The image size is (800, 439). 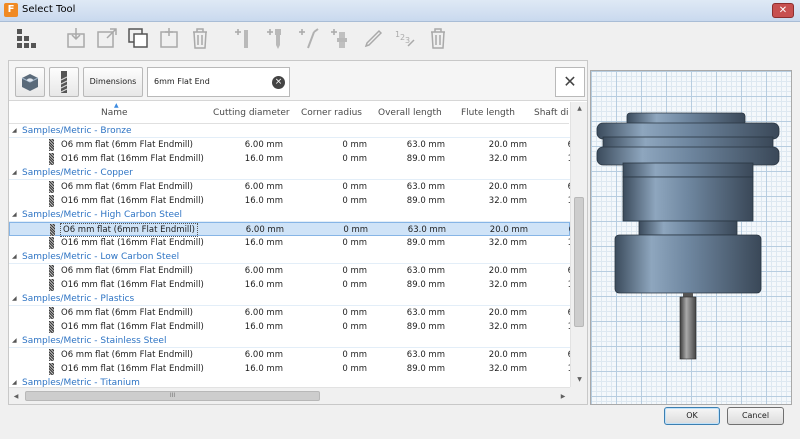 What do you see at coordinates (172, 396) in the screenshot?
I see `horizontal-scroll-thumb: III` at bounding box center [172, 396].